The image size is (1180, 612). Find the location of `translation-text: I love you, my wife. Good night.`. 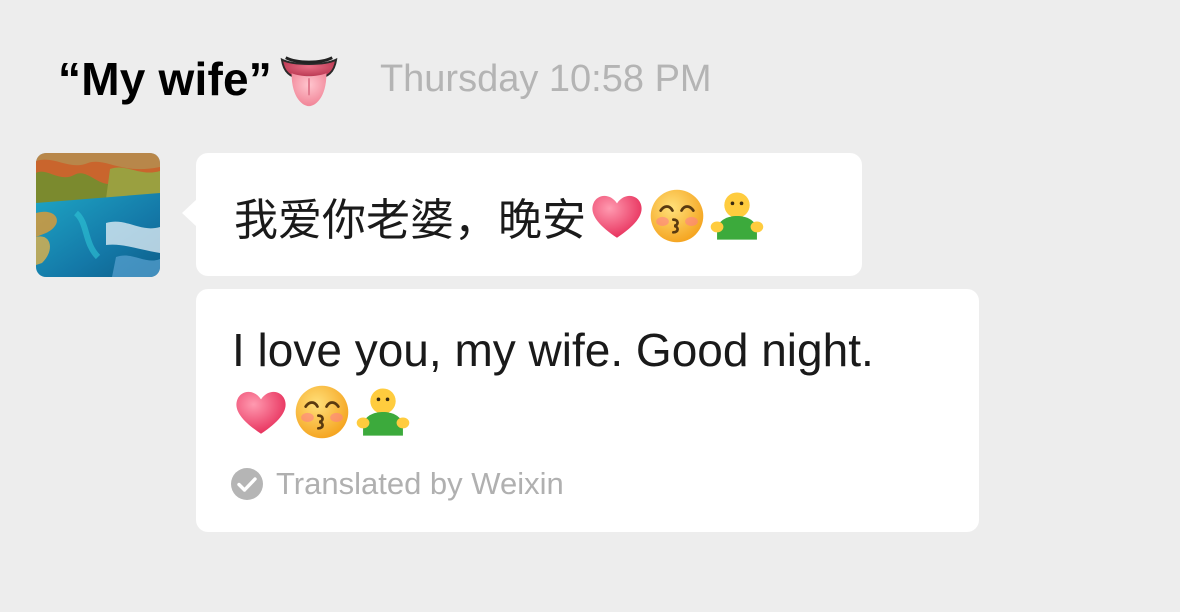

translation-text: I love you, my wife. Good night. is located at coordinates (553, 350).